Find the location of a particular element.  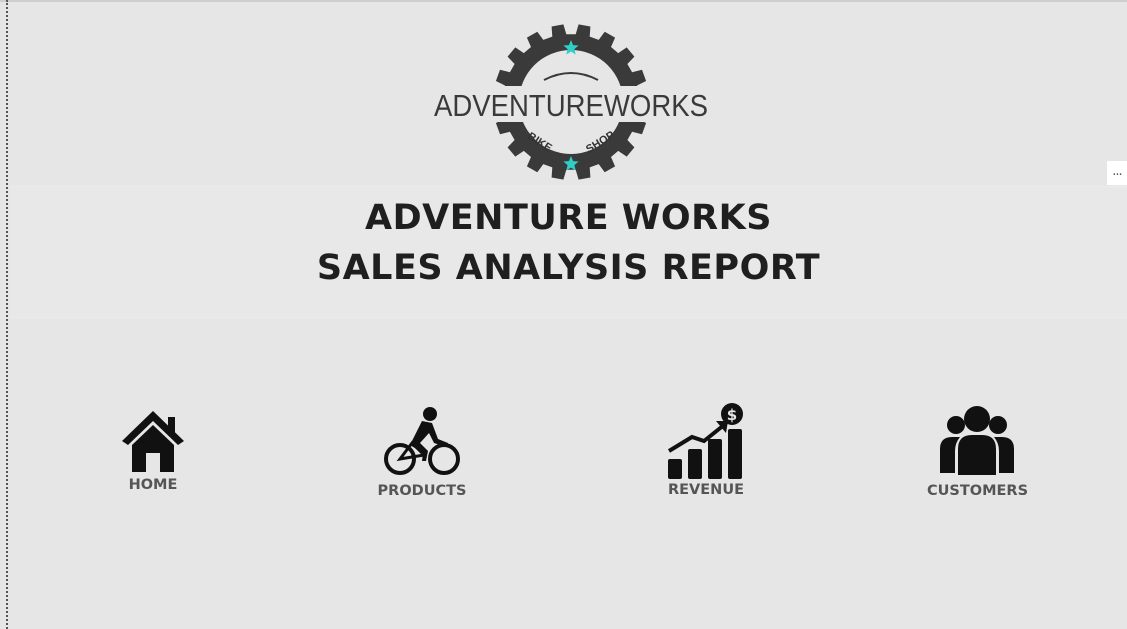

gear-logo-icon: ADVENTUREWORKS BIKE SHOP is located at coordinates (571, 102).